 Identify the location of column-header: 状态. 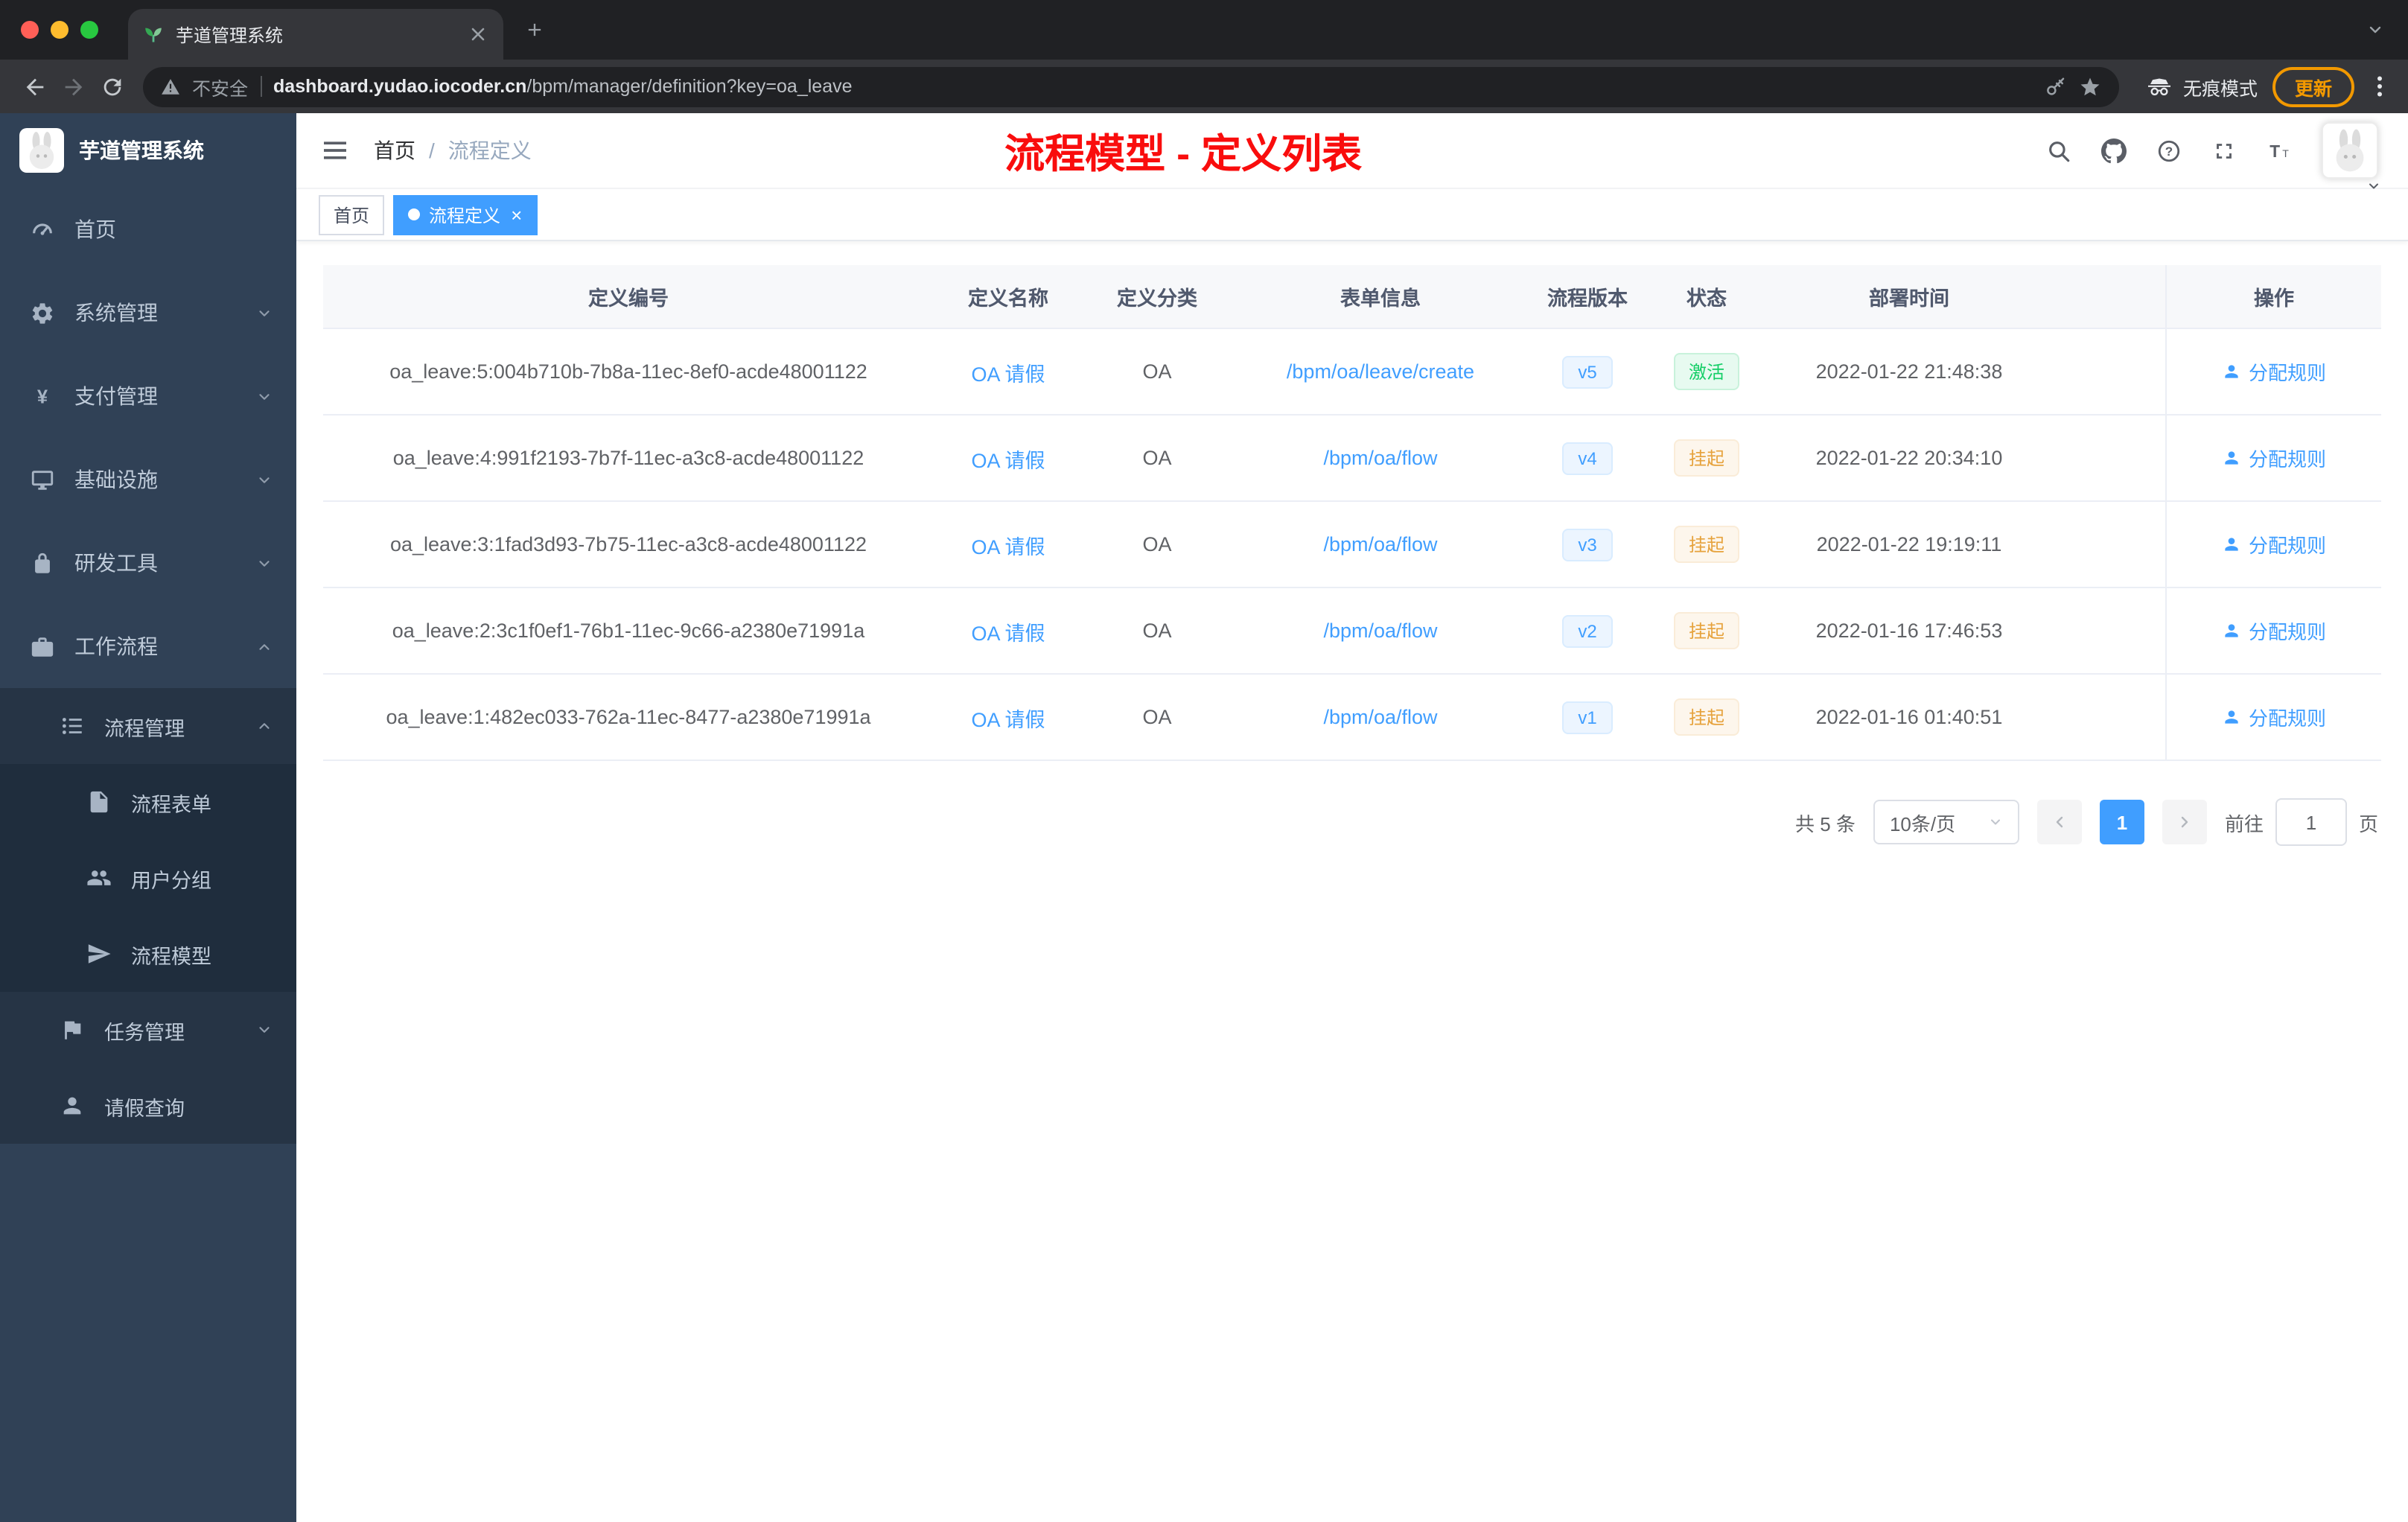
(1706, 298).